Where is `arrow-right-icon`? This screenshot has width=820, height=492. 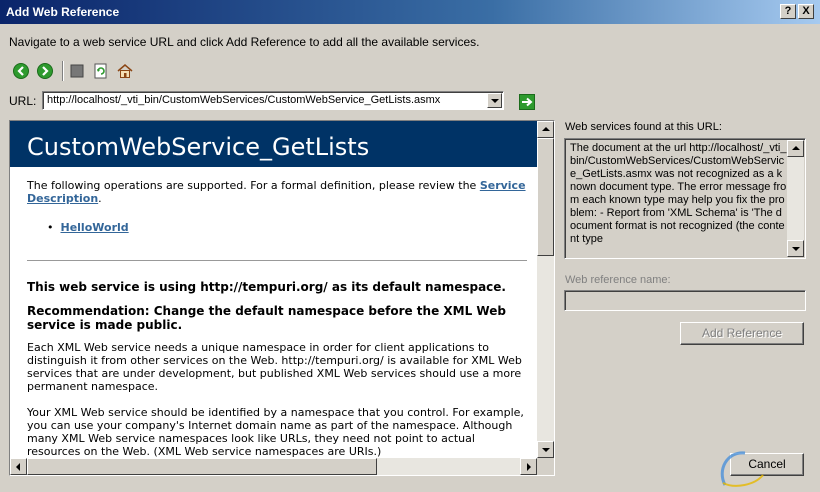 arrow-right-icon is located at coordinates (529, 467).